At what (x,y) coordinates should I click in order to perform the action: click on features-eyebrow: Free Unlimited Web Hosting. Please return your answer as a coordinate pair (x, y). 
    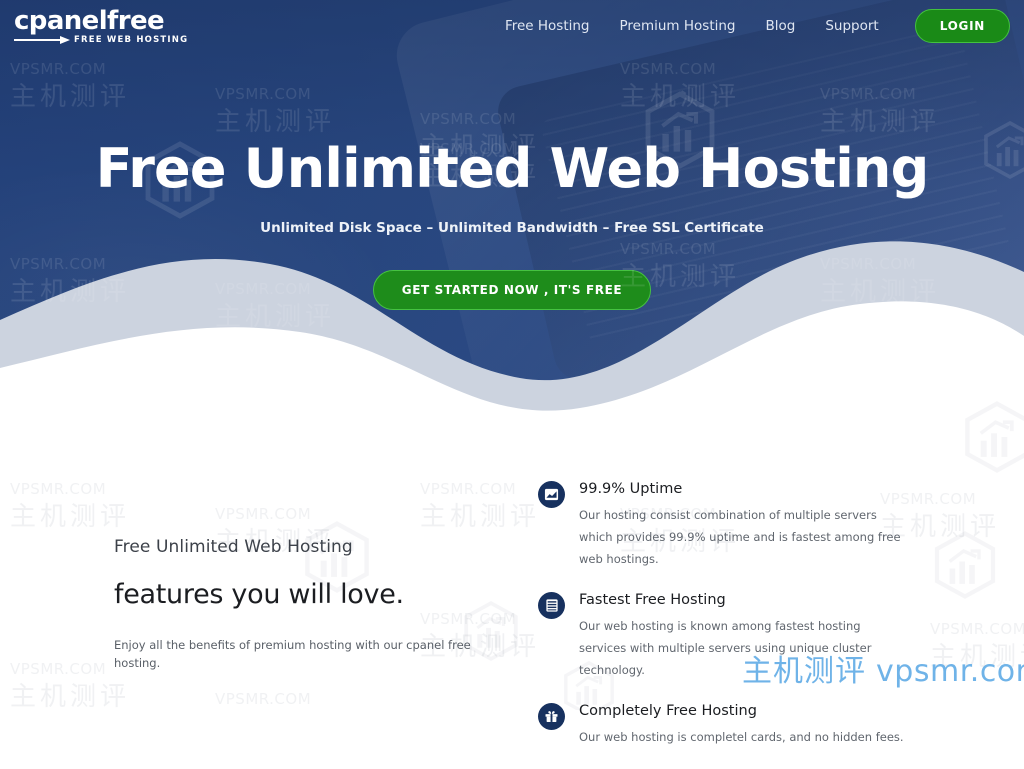
    Looking at the image, I should click on (233, 547).